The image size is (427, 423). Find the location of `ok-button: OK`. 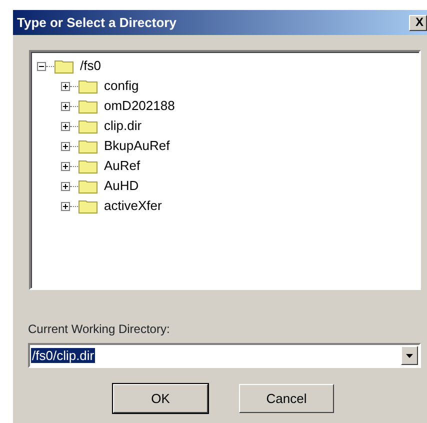

ok-button: OK is located at coordinates (160, 398).